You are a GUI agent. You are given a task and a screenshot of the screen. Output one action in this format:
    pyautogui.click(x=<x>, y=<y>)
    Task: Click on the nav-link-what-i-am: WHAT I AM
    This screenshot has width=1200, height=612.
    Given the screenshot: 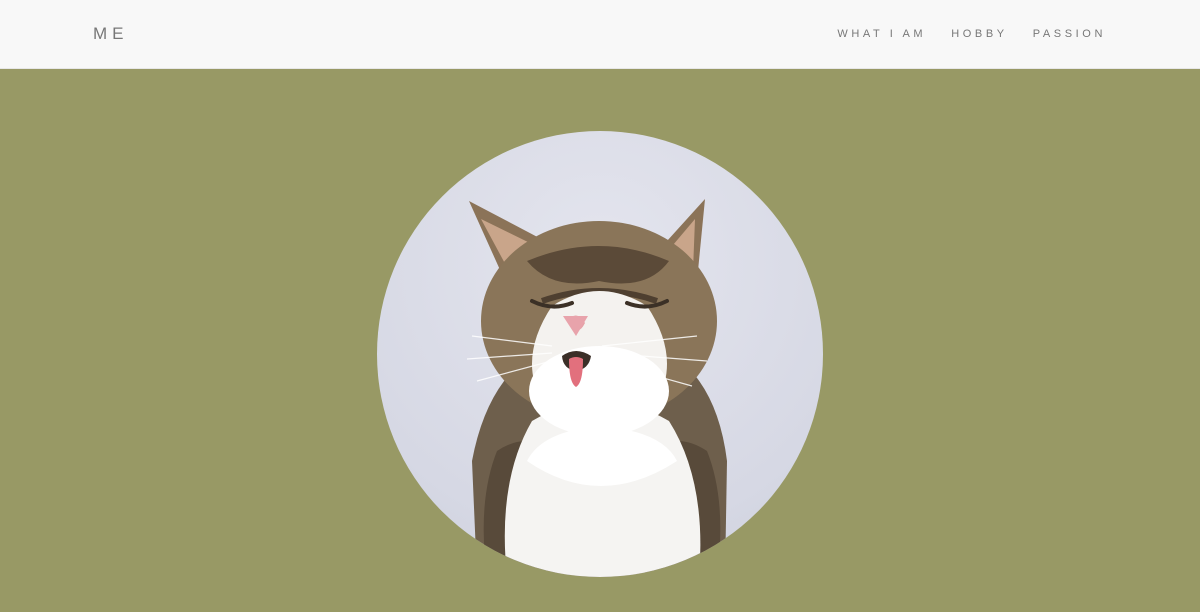 What is the action you would take?
    pyautogui.click(x=881, y=34)
    